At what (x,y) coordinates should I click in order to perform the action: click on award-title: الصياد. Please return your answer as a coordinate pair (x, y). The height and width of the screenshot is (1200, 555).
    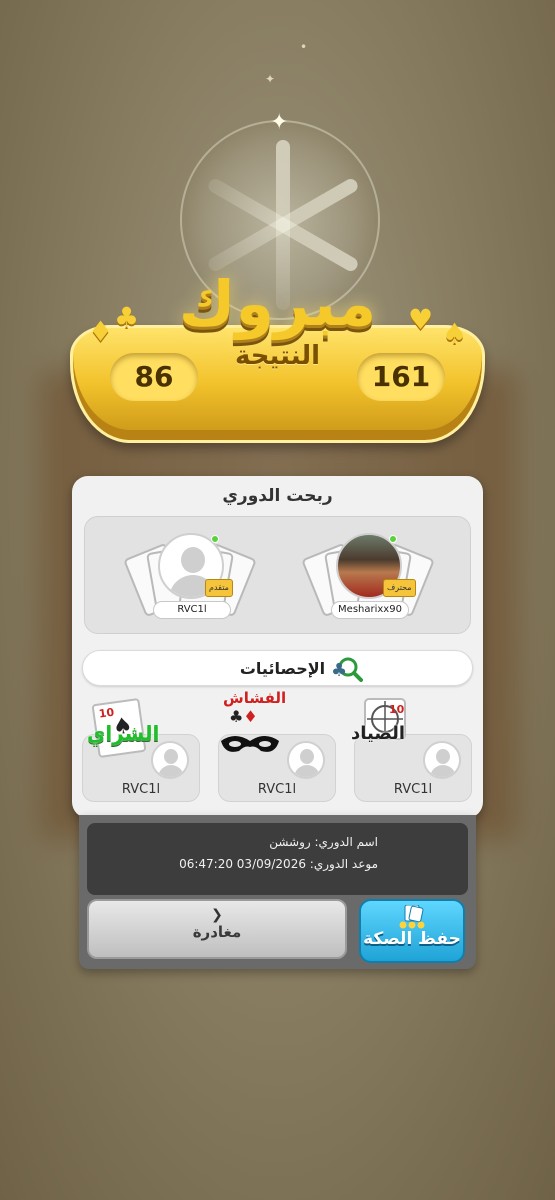
    Looking at the image, I should click on (378, 733).